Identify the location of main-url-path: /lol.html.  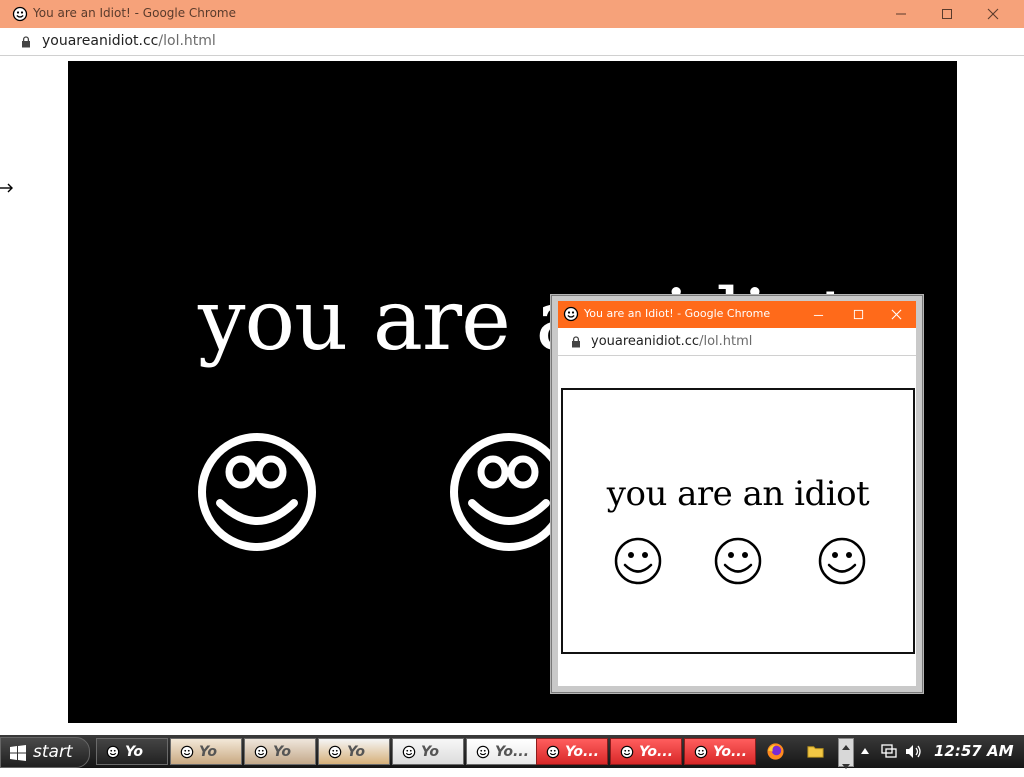
(187, 41).